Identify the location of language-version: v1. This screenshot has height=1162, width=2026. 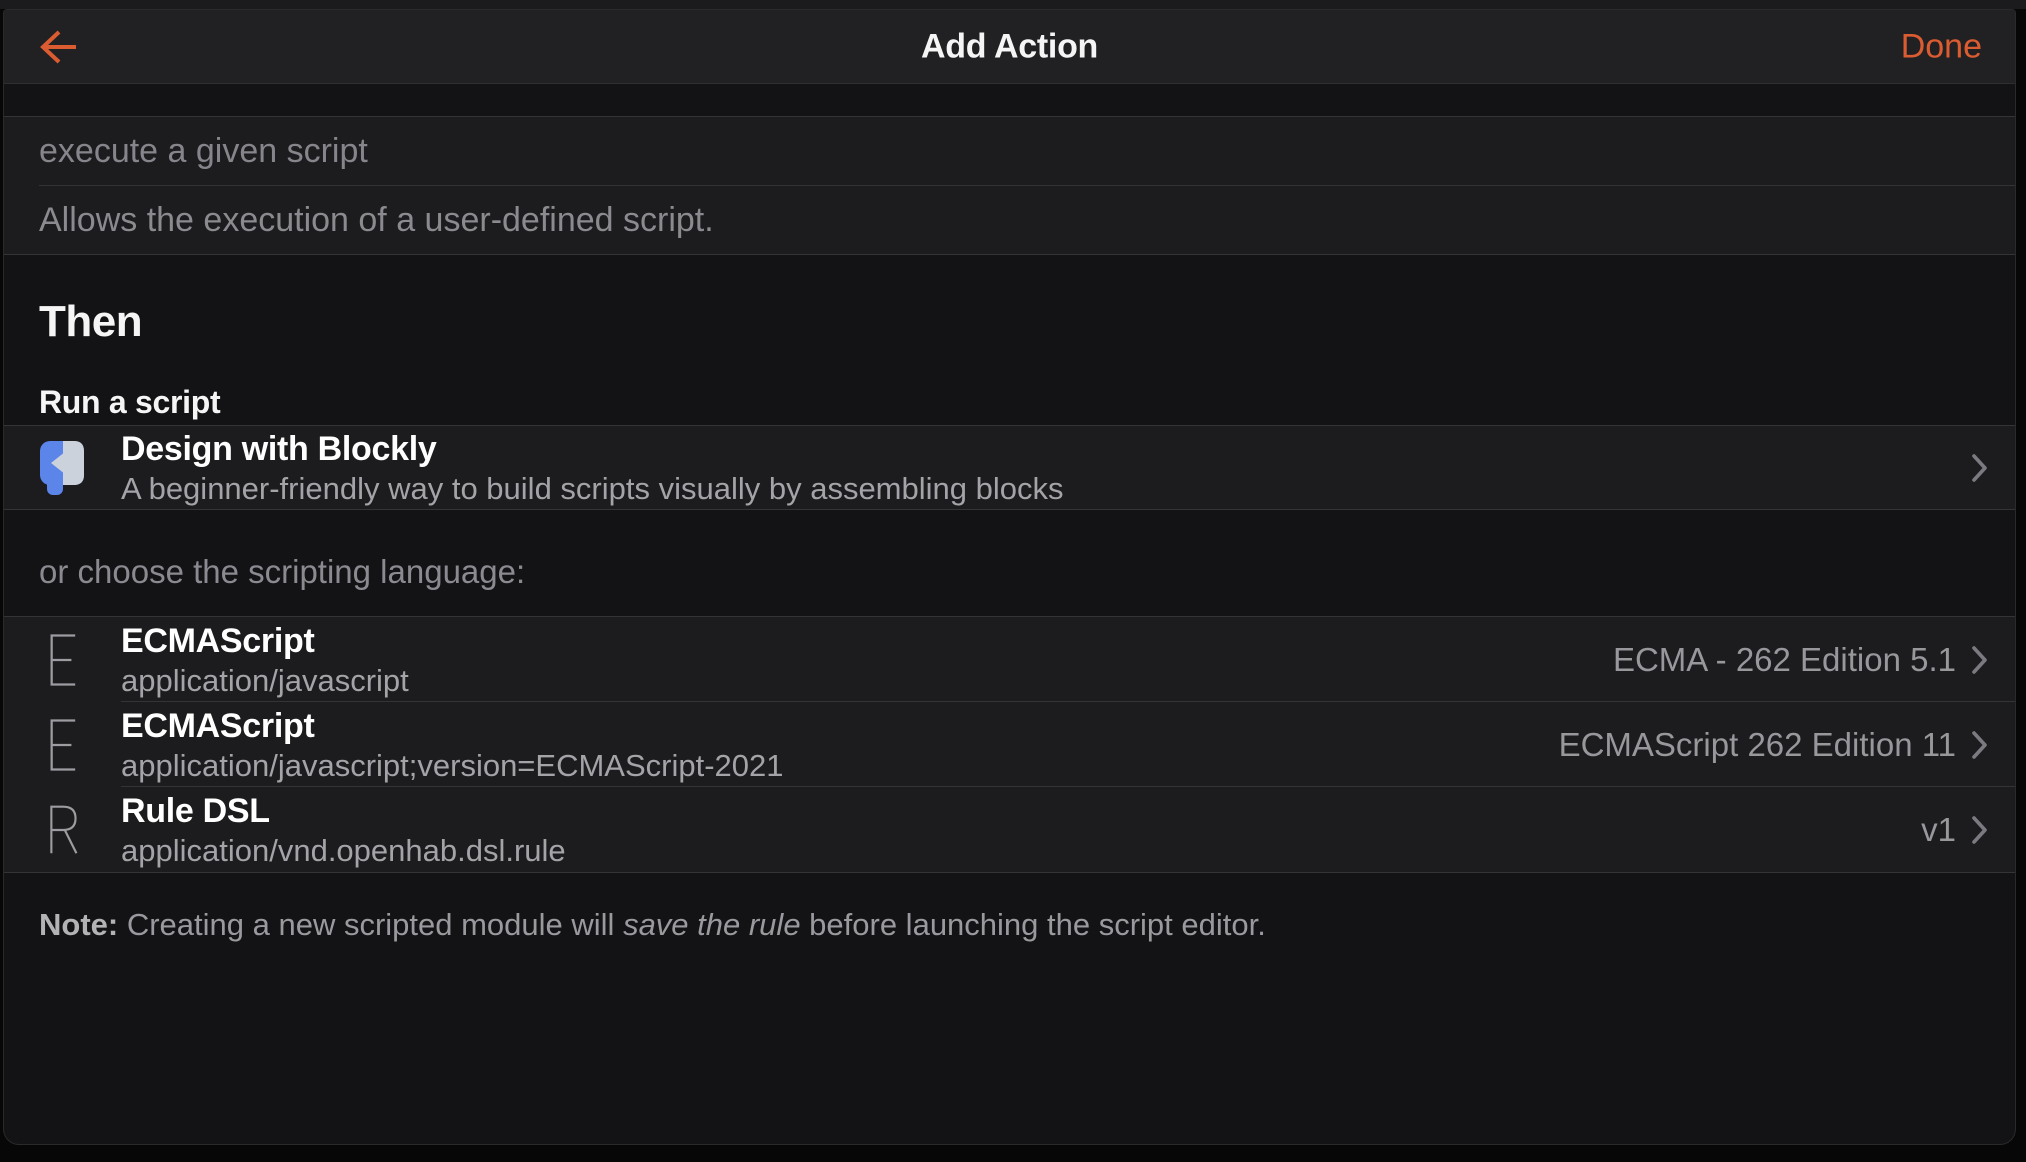
(1938, 829).